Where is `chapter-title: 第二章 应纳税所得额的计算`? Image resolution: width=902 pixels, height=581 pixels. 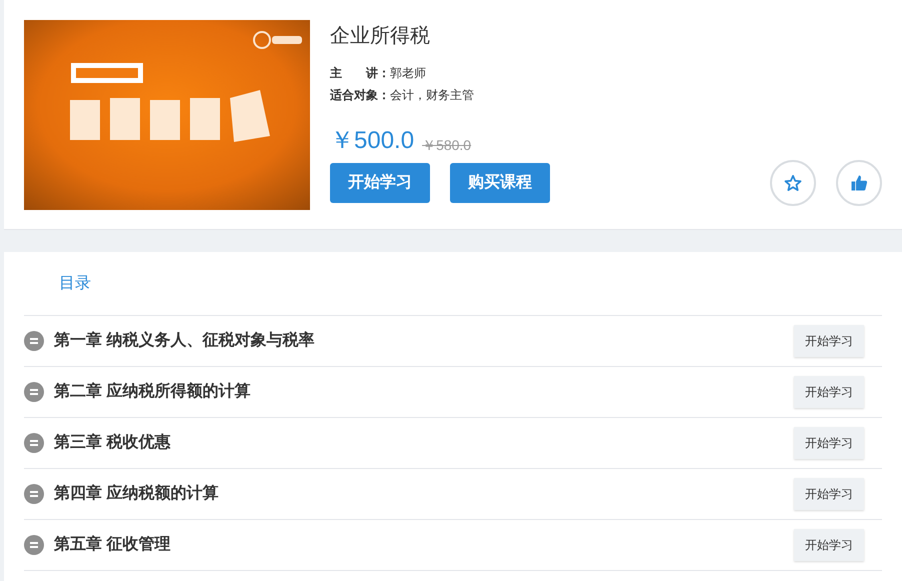 chapter-title: 第二章 应纳税所得额的计算 is located at coordinates (152, 392).